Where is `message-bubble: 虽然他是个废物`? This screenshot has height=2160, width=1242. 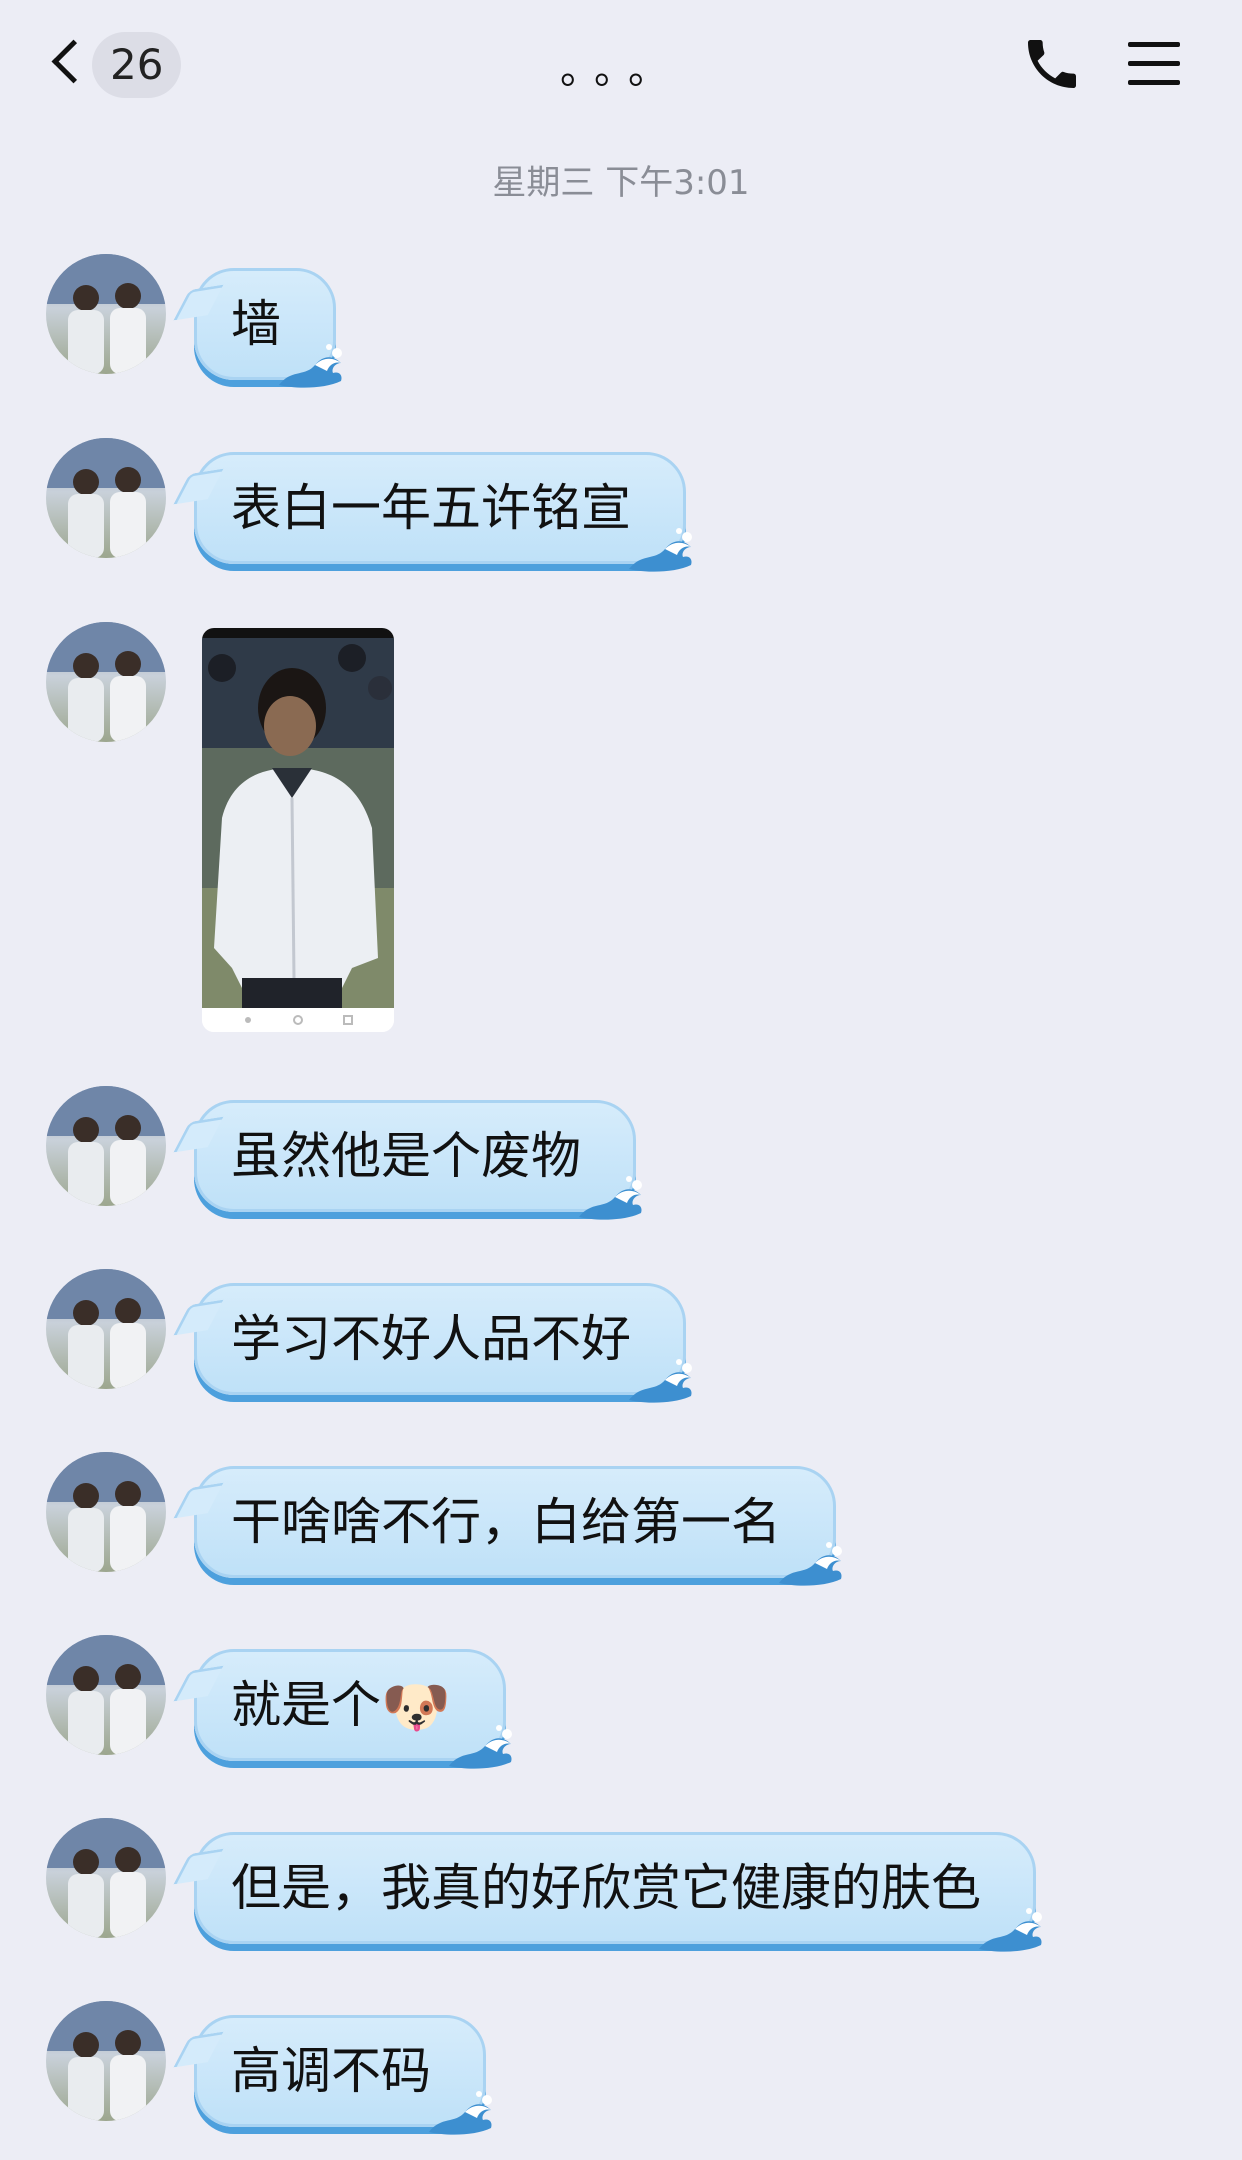
message-bubble: 虽然他是个废物 is located at coordinates (418, 1160).